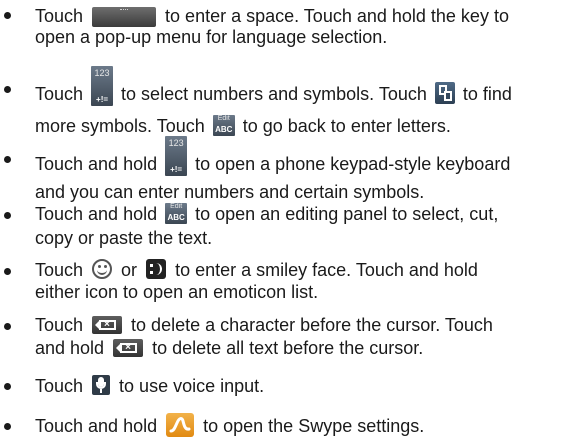  Describe the element at coordinates (311, 426) in the screenshot. I see `text: to open the Swype settings.` at that location.